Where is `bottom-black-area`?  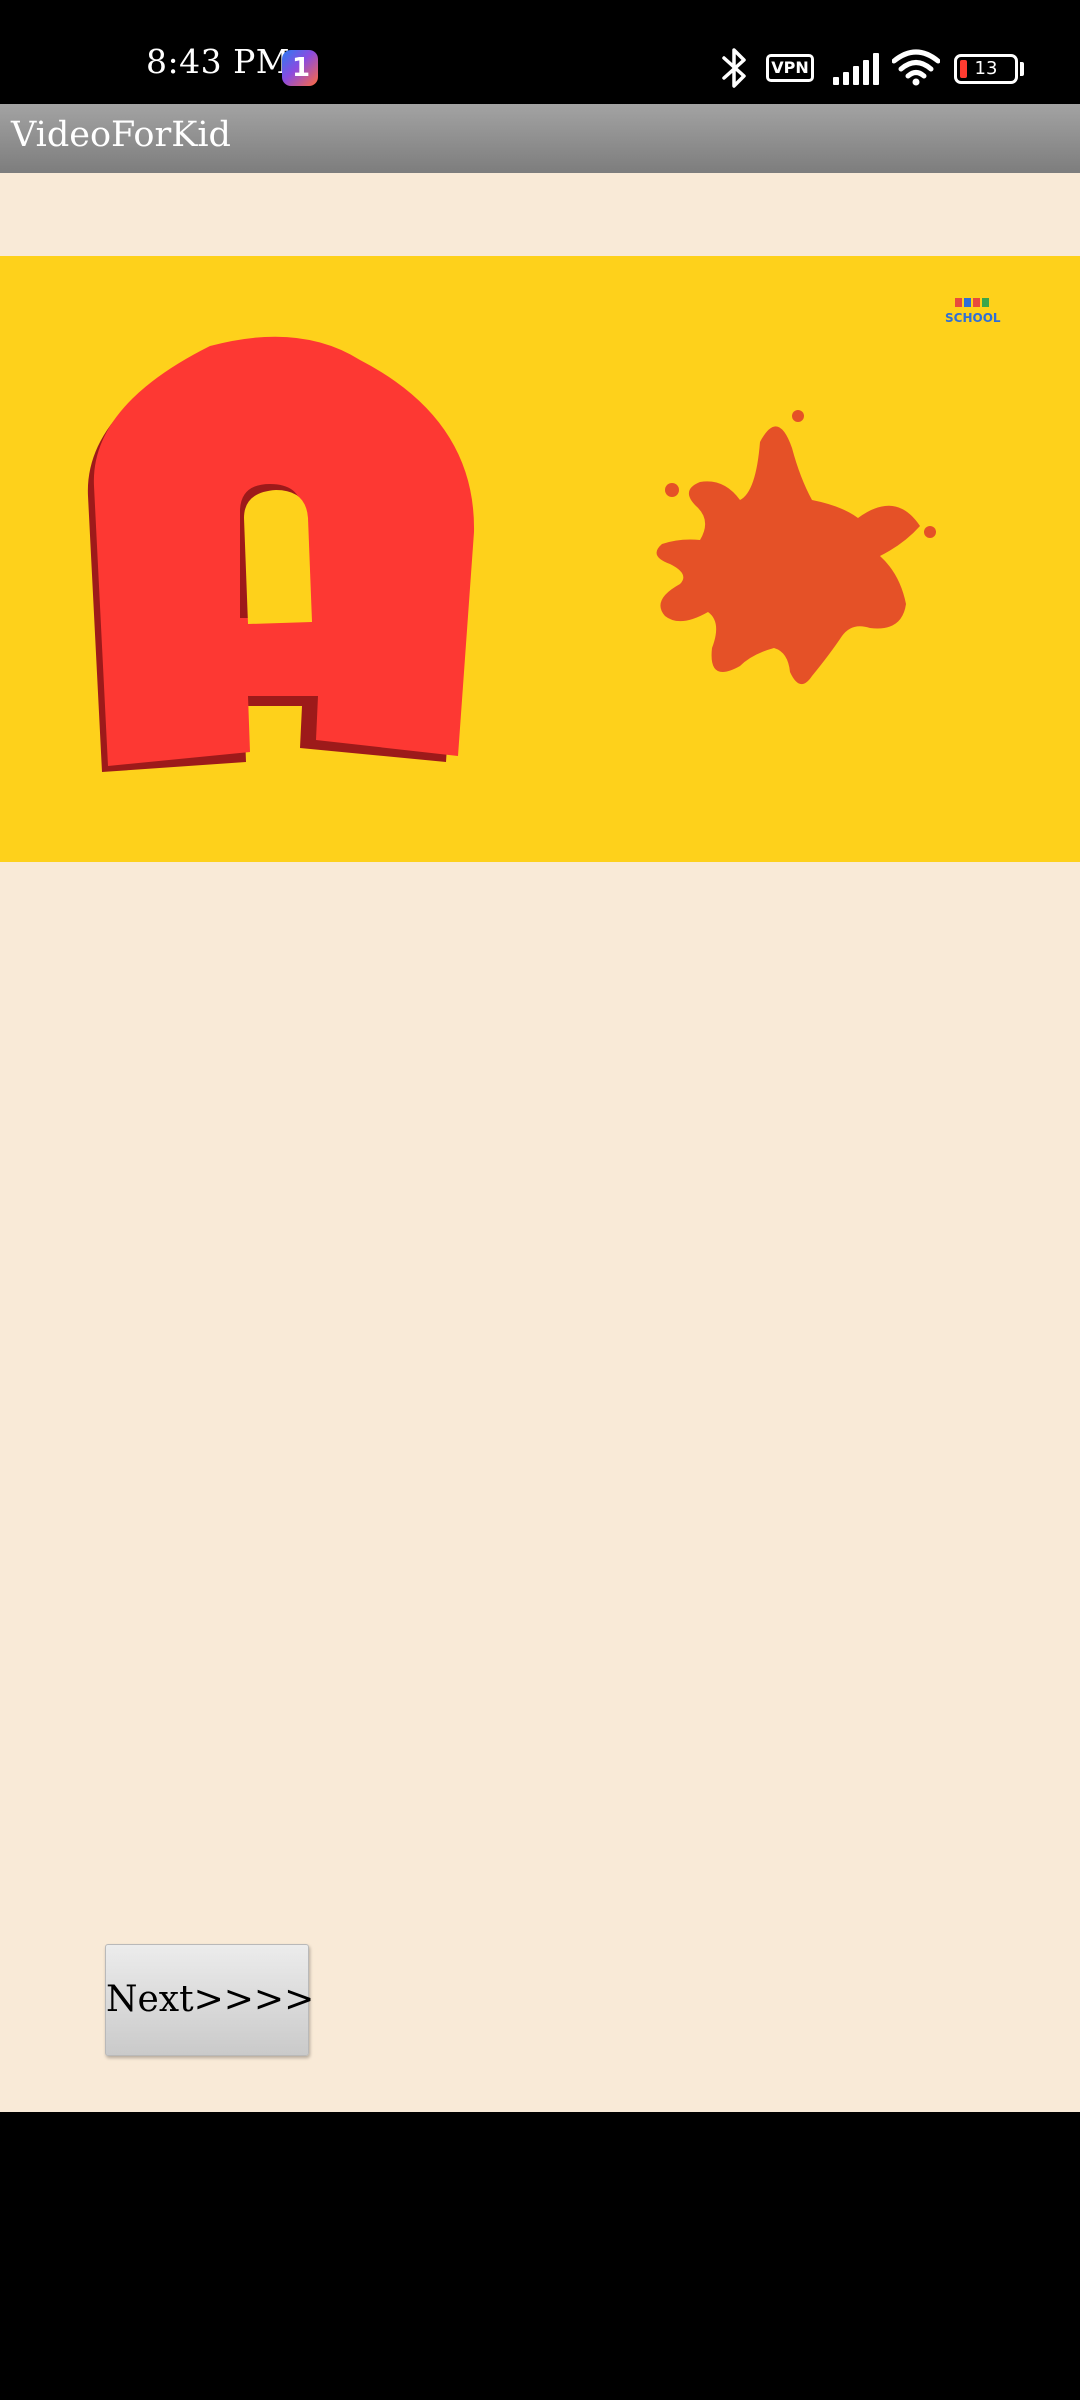 bottom-black-area is located at coordinates (540, 2256).